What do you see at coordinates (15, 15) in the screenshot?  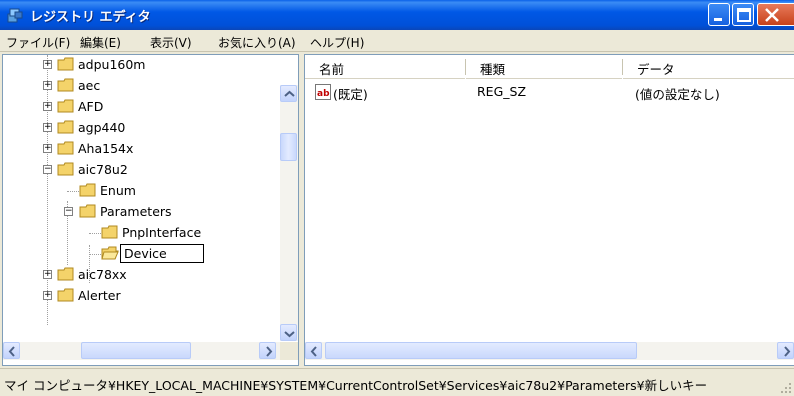 I see `regedit-icon` at bounding box center [15, 15].